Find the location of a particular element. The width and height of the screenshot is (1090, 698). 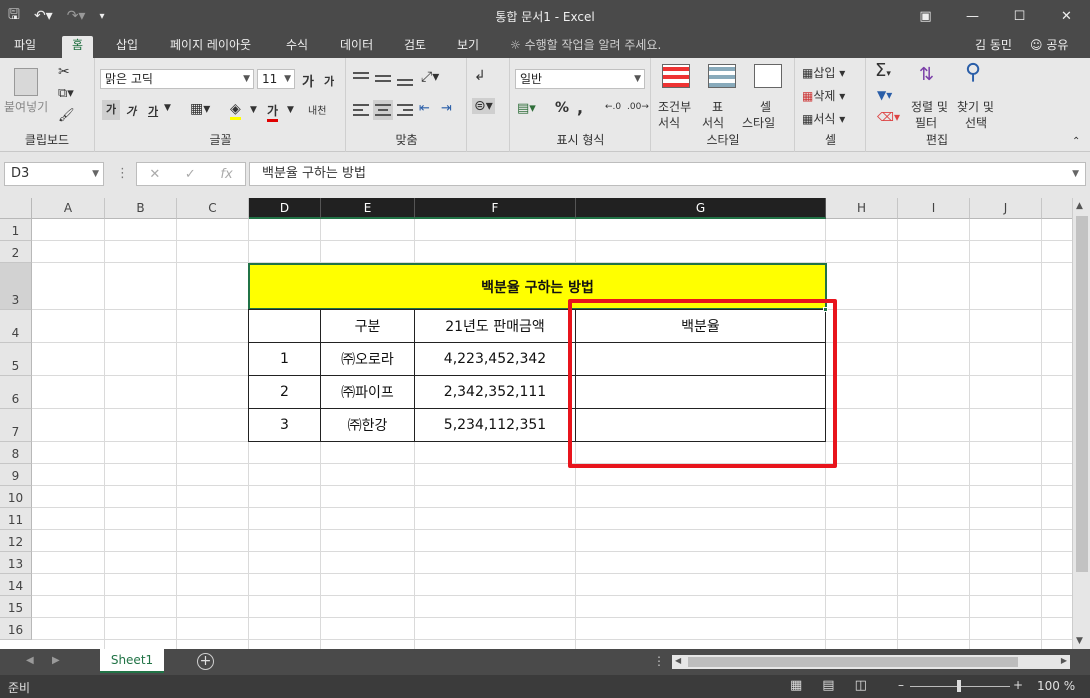

underline-dropdown-icon: ▼ is located at coordinates (167, 108).